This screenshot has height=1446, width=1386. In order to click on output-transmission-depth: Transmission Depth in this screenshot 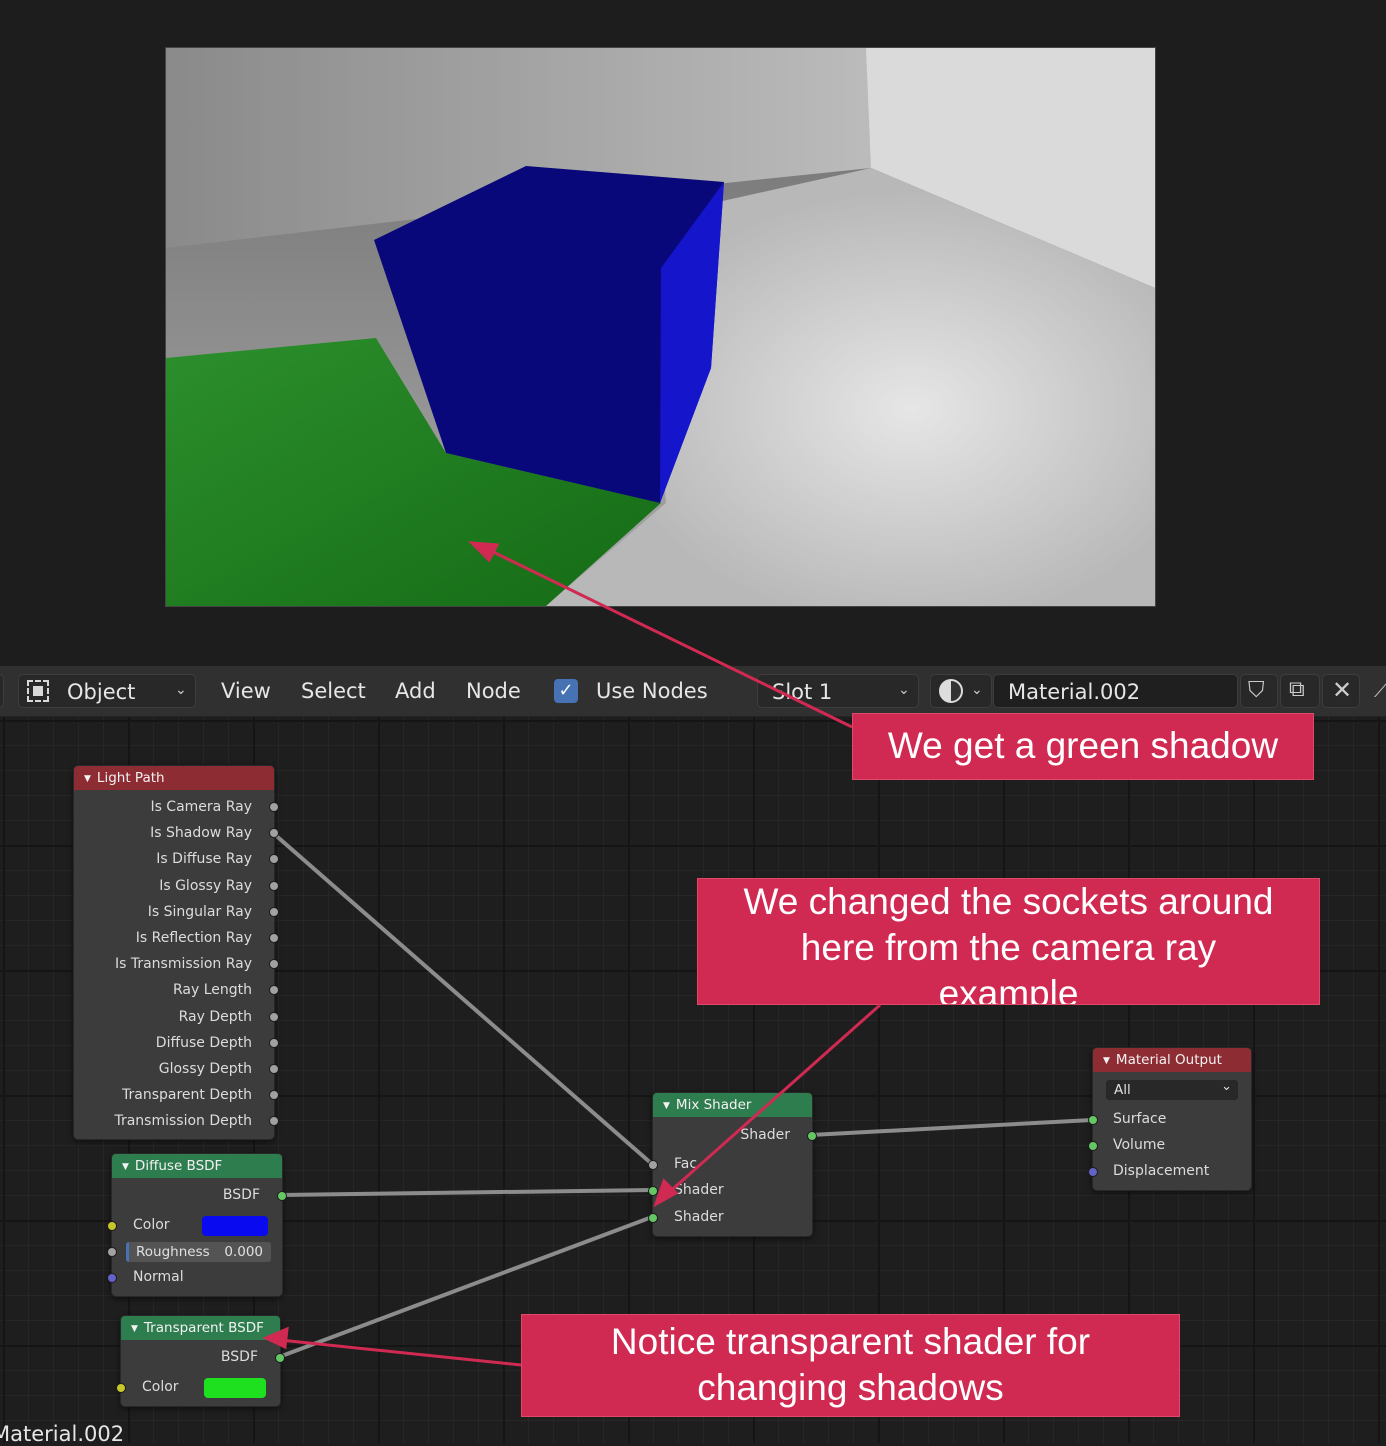, I will do `click(183, 1121)`.